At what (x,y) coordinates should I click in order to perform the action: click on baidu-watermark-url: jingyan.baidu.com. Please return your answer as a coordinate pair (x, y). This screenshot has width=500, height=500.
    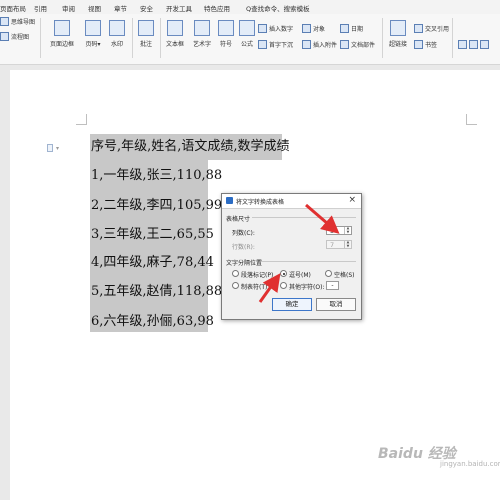
    Looking at the image, I should click on (470, 464).